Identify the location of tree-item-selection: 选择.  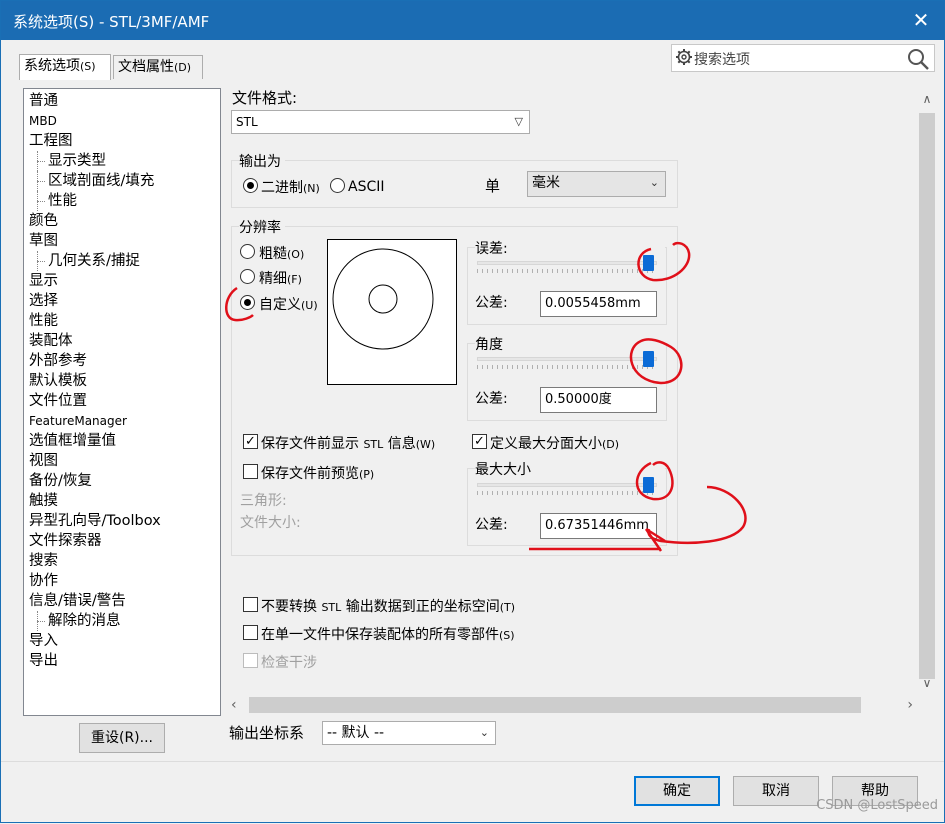
(122, 301).